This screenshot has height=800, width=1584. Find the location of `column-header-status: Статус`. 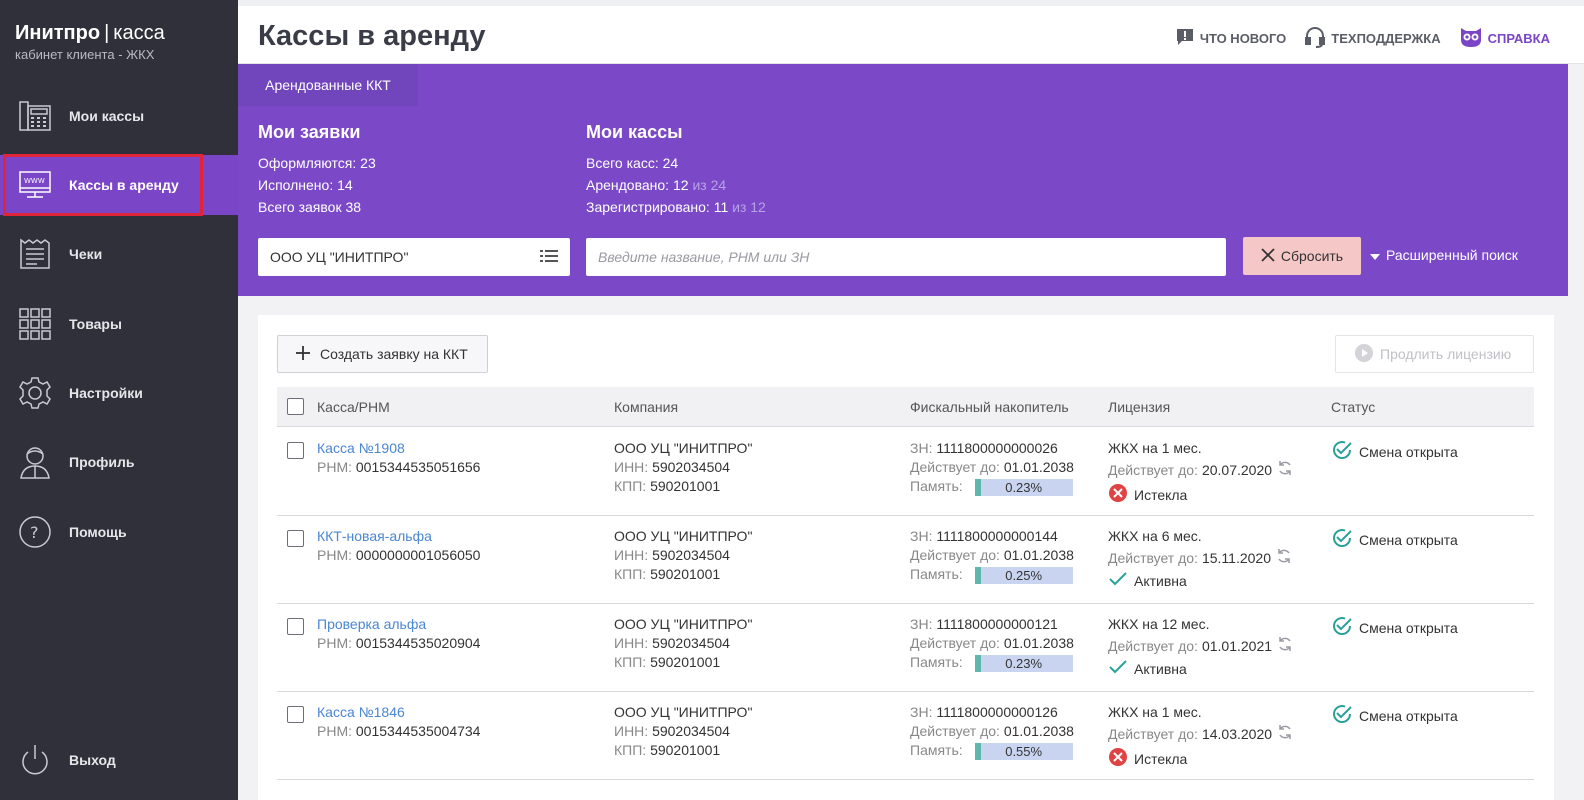

column-header-status: Статус is located at coordinates (1353, 407).